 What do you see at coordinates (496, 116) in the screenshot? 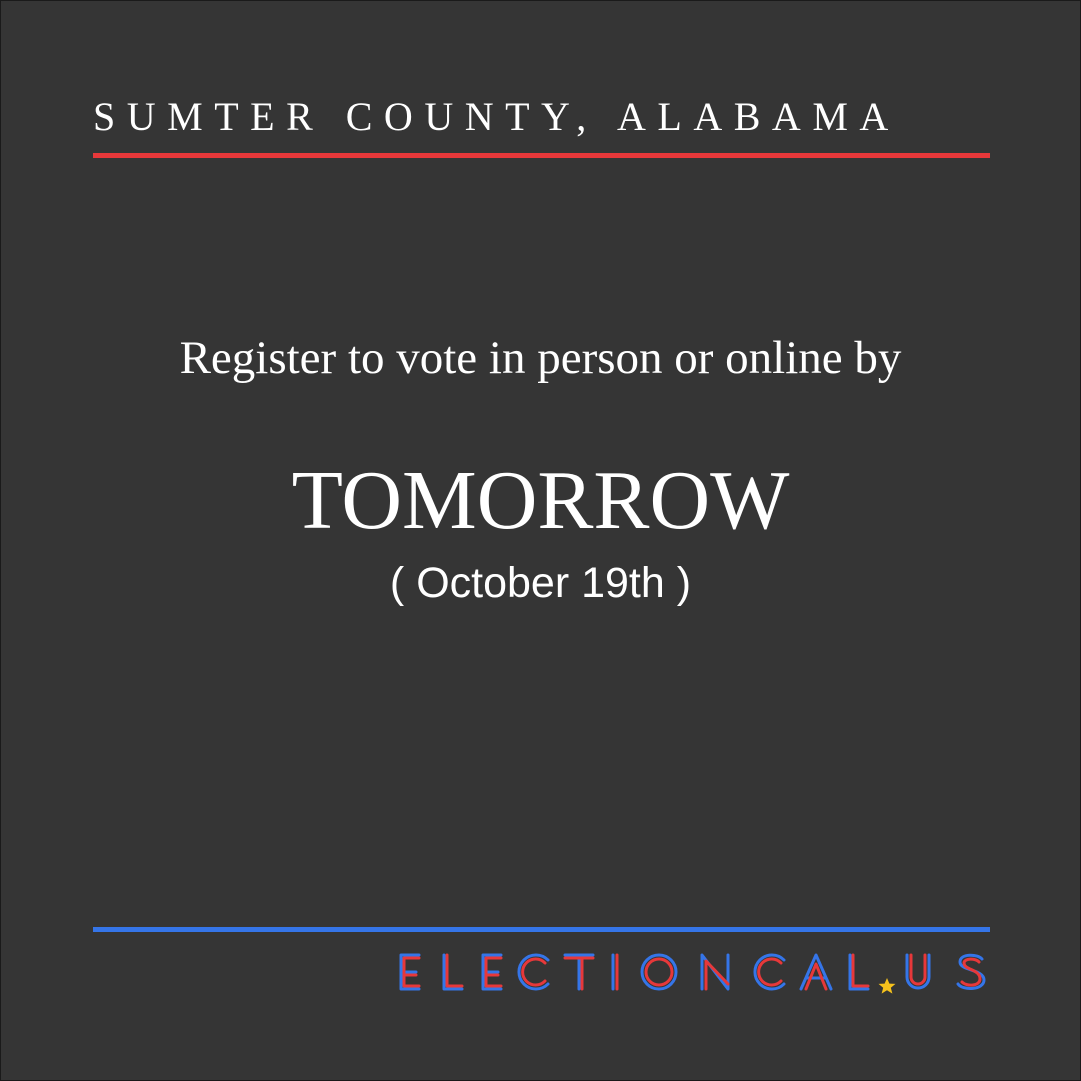
I see `county-title: SUMTER COUNTY, ALABAMA` at bounding box center [496, 116].